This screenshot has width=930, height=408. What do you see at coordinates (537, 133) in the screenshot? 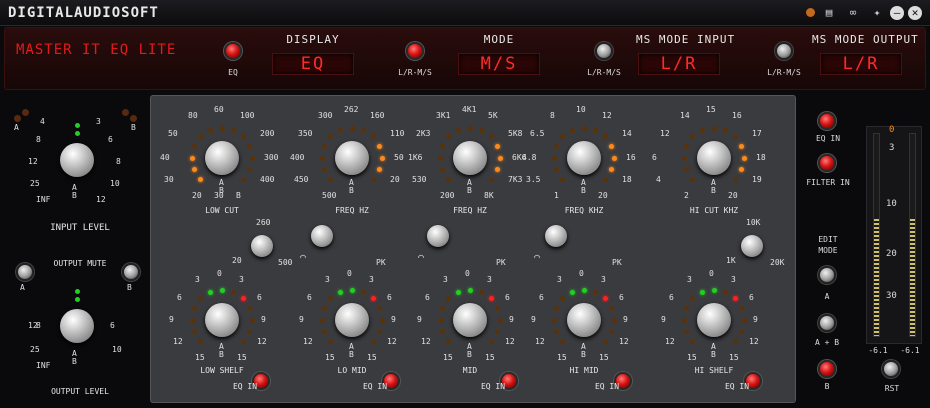
I see `band-top-tick: 6.5` at bounding box center [537, 133].